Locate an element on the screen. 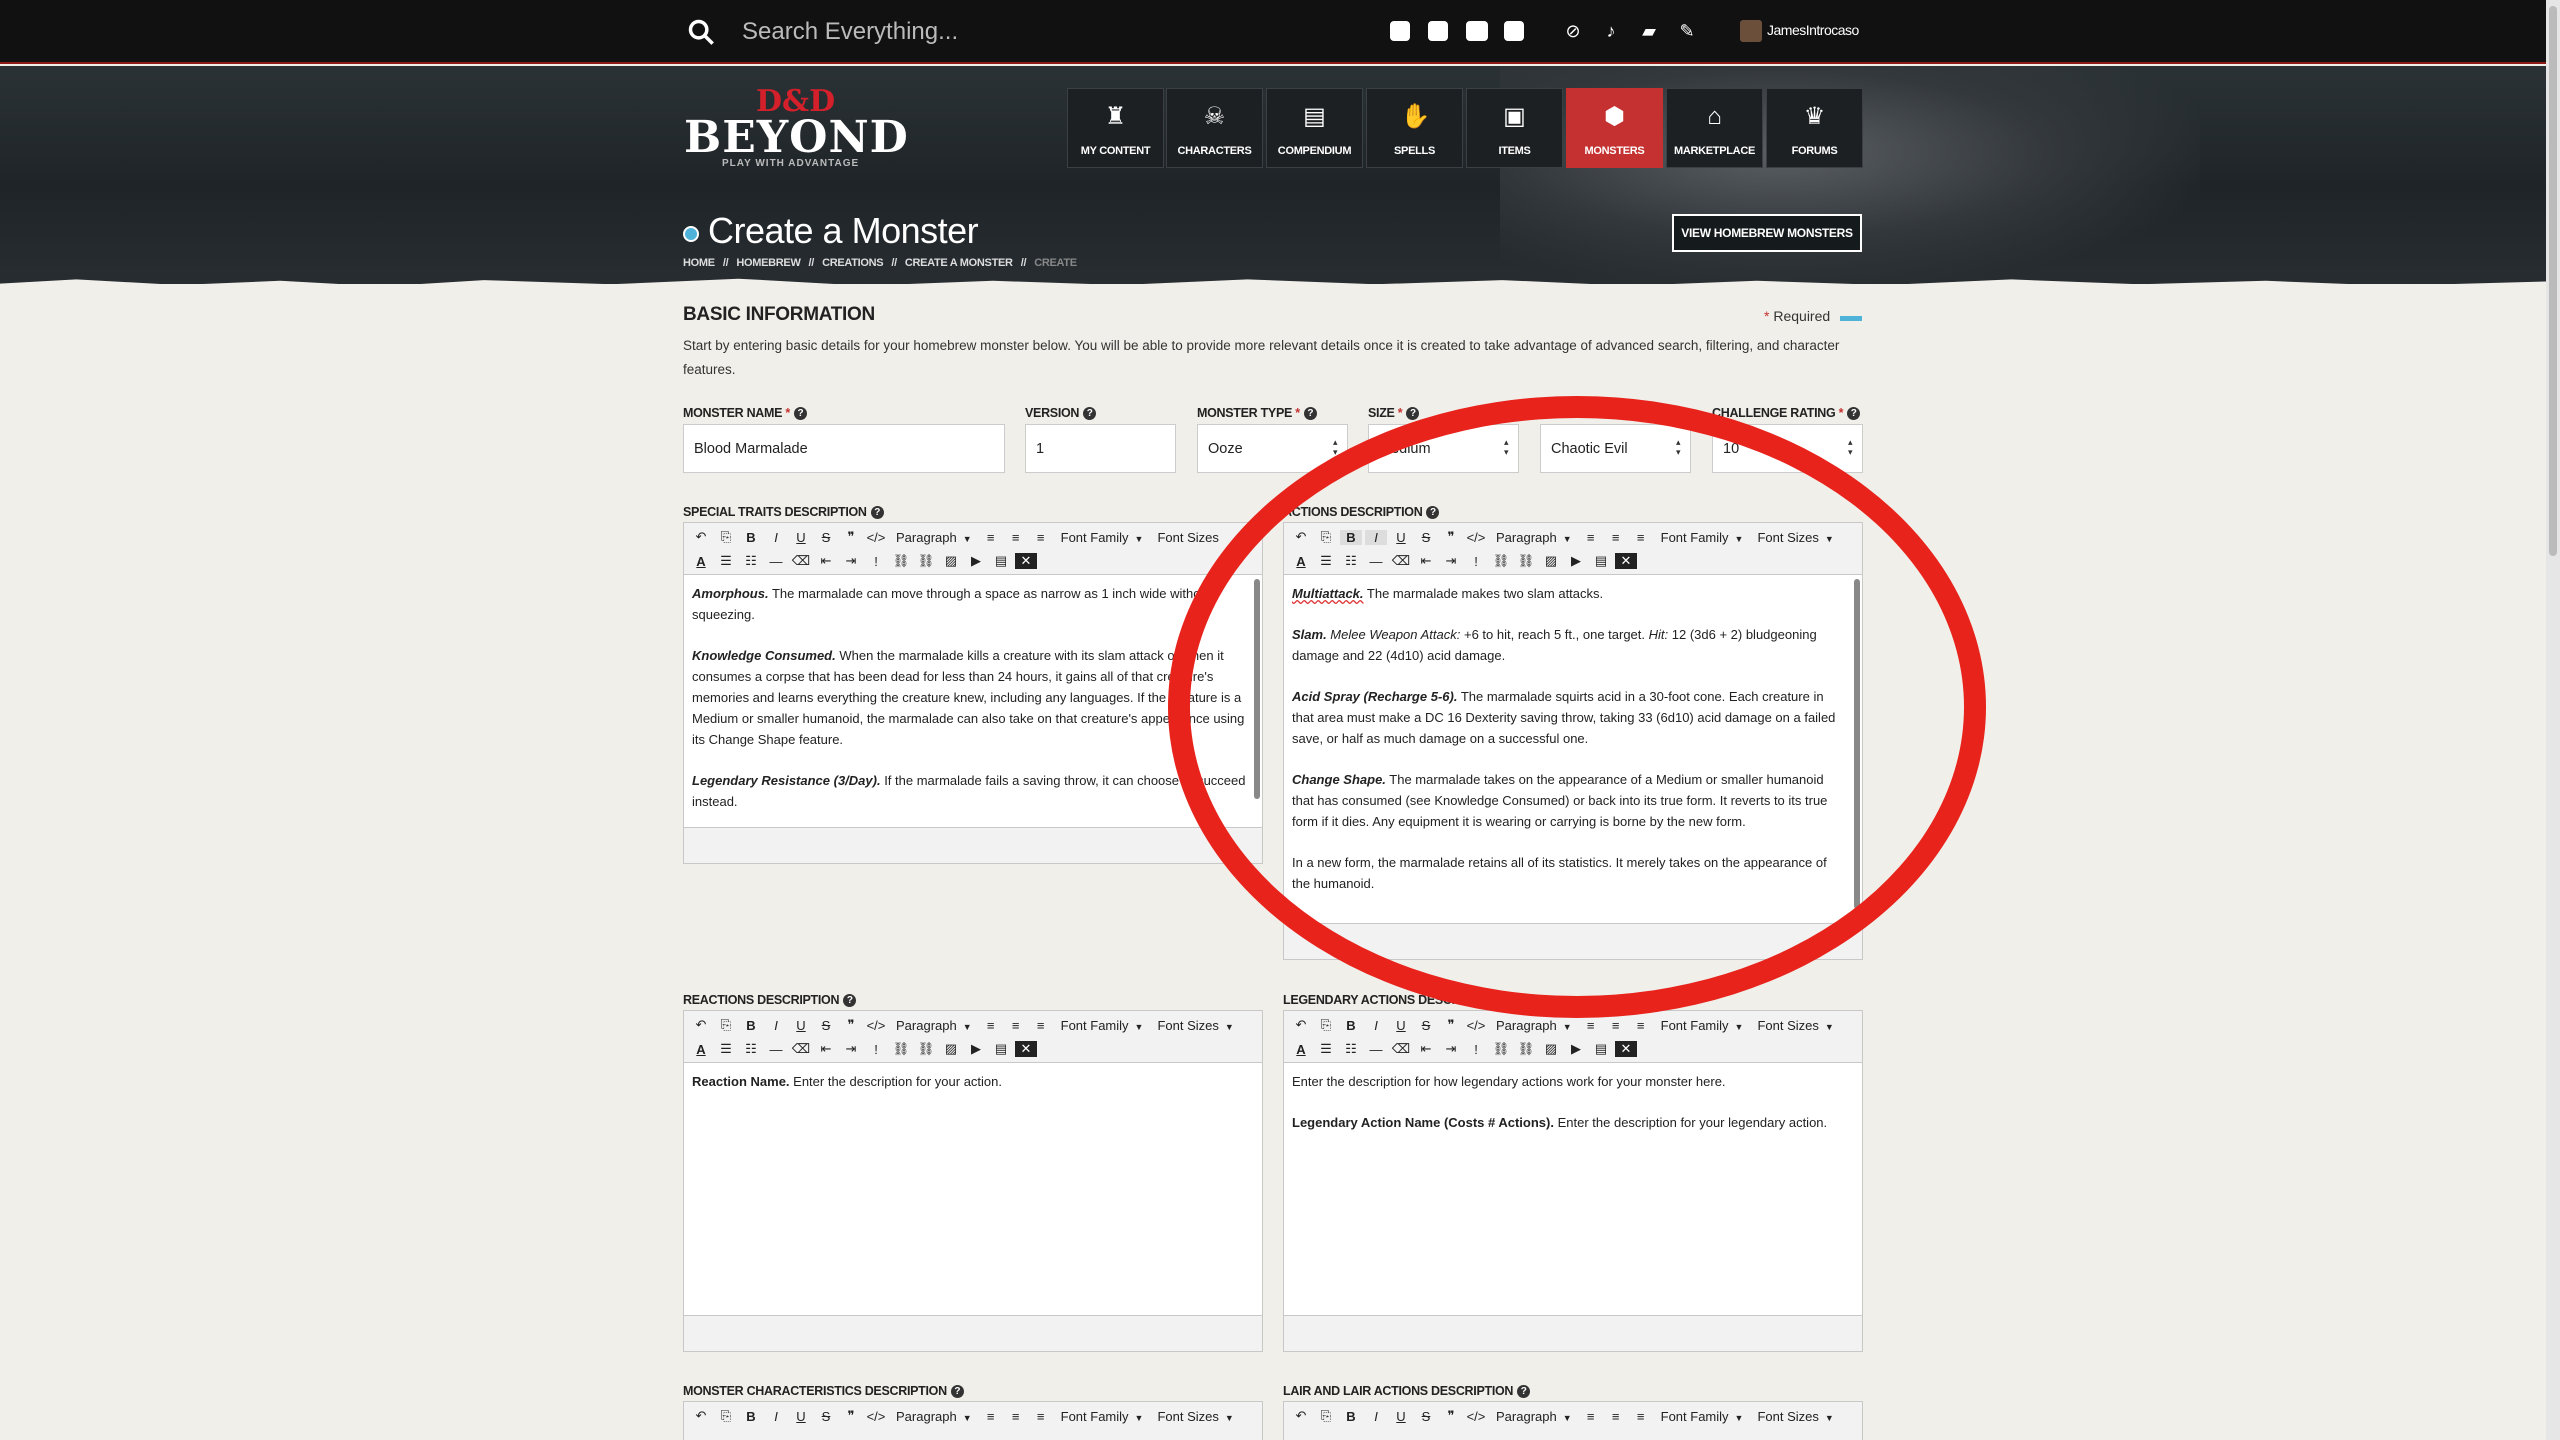  monster-type-select: Ooze is located at coordinates (1272, 448).